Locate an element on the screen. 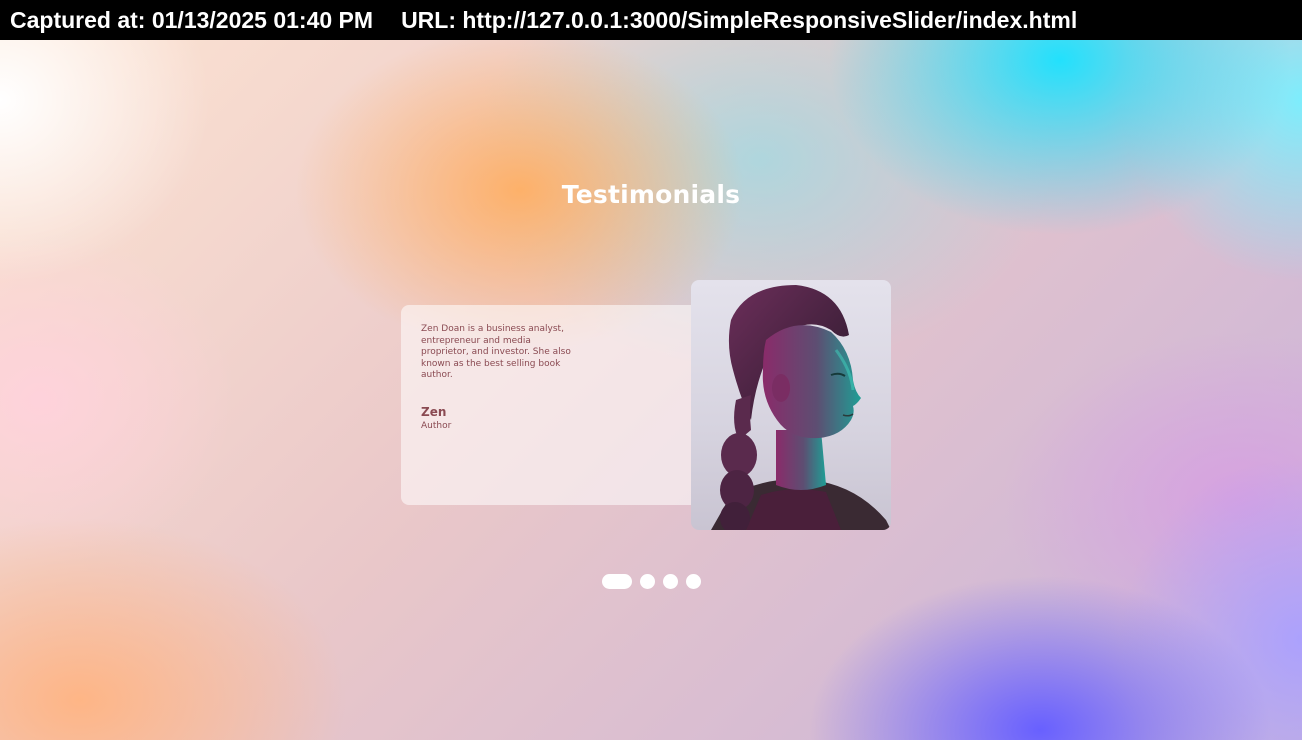 Image resolution: width=1302 pixels, height=740 pixels. slider-pagination is located at coordinates (651, 581).